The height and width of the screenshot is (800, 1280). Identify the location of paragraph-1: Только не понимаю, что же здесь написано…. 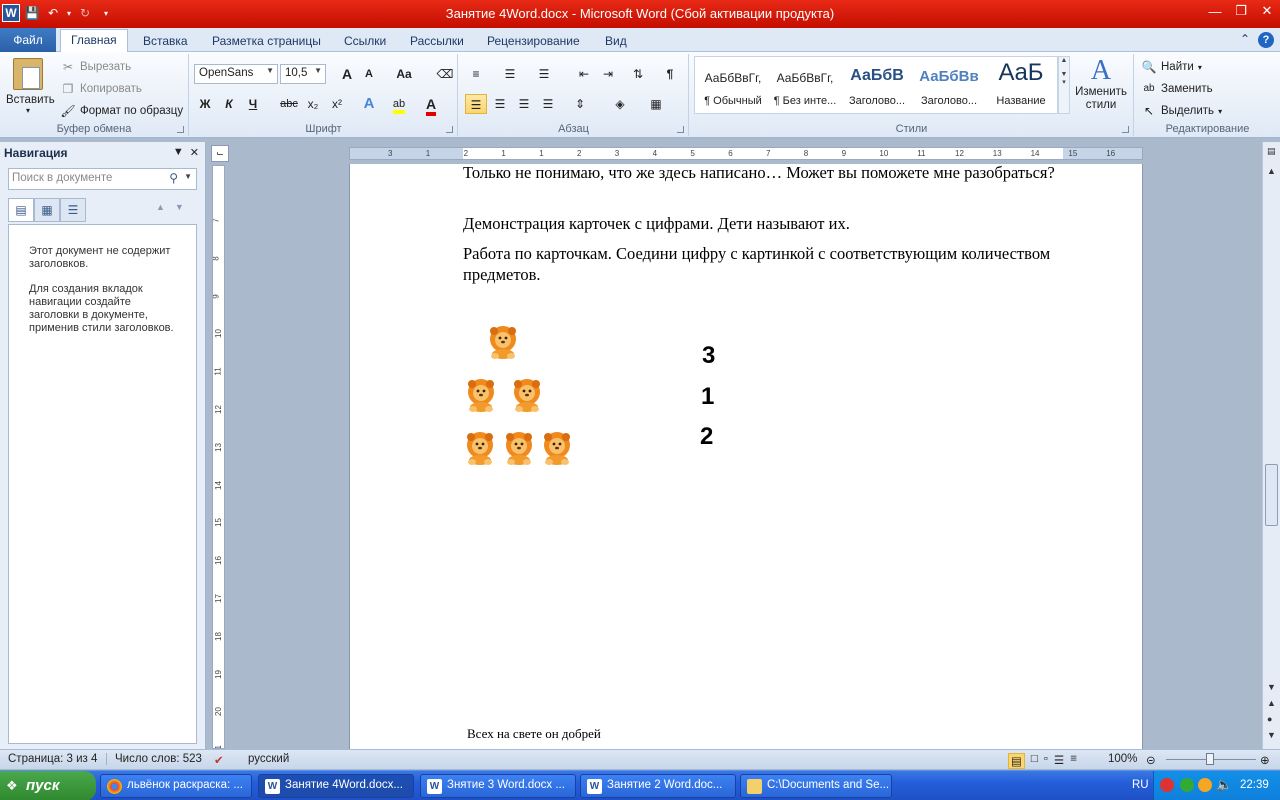
(763, 173).